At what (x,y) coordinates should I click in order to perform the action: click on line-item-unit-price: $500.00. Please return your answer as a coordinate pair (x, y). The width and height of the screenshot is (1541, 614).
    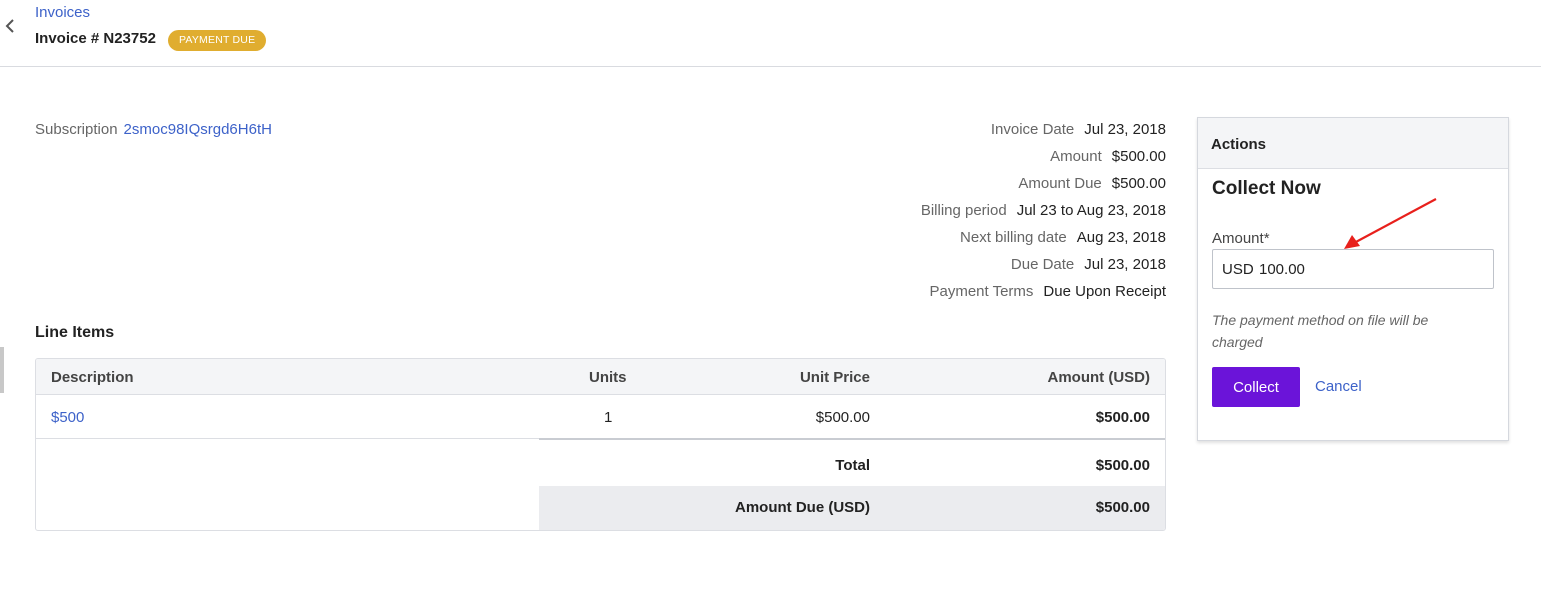
    Looking at the image, I should click on (842, 417).